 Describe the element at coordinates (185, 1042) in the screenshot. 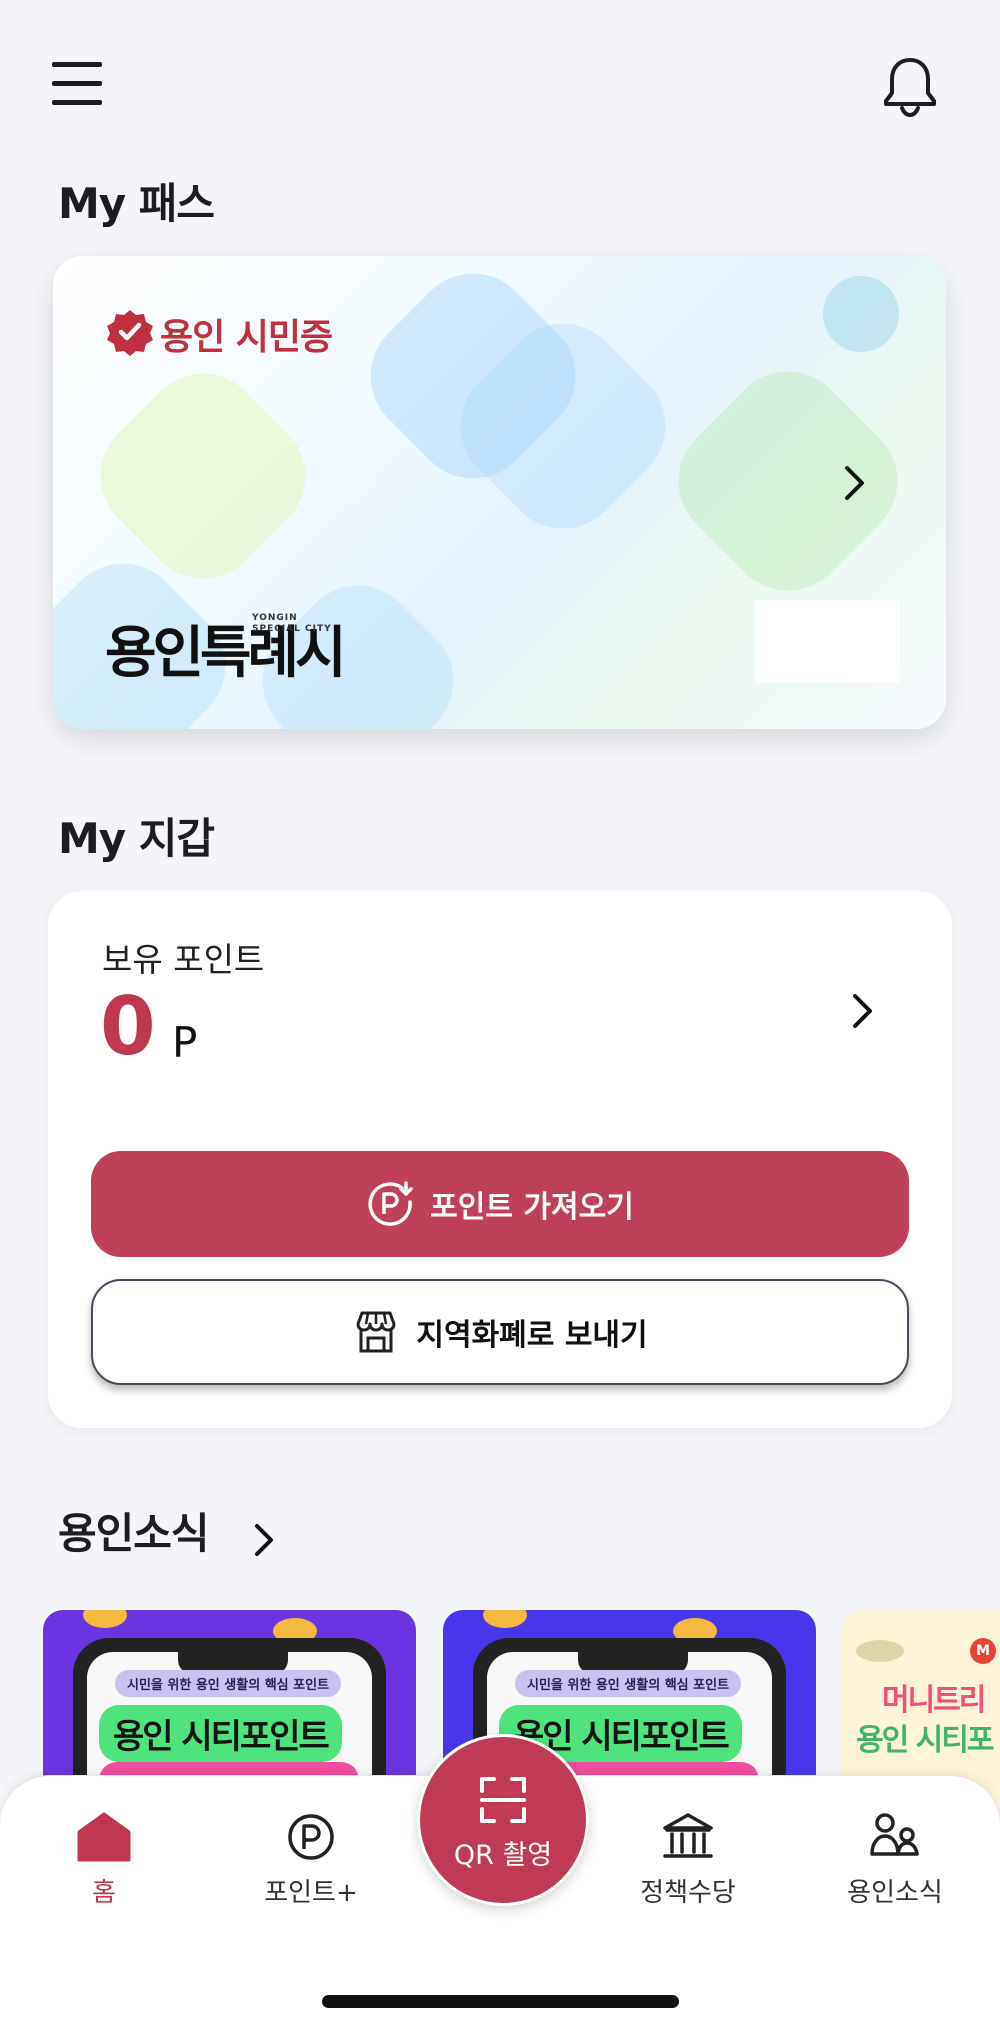

I see `points-unit: P` at that location.